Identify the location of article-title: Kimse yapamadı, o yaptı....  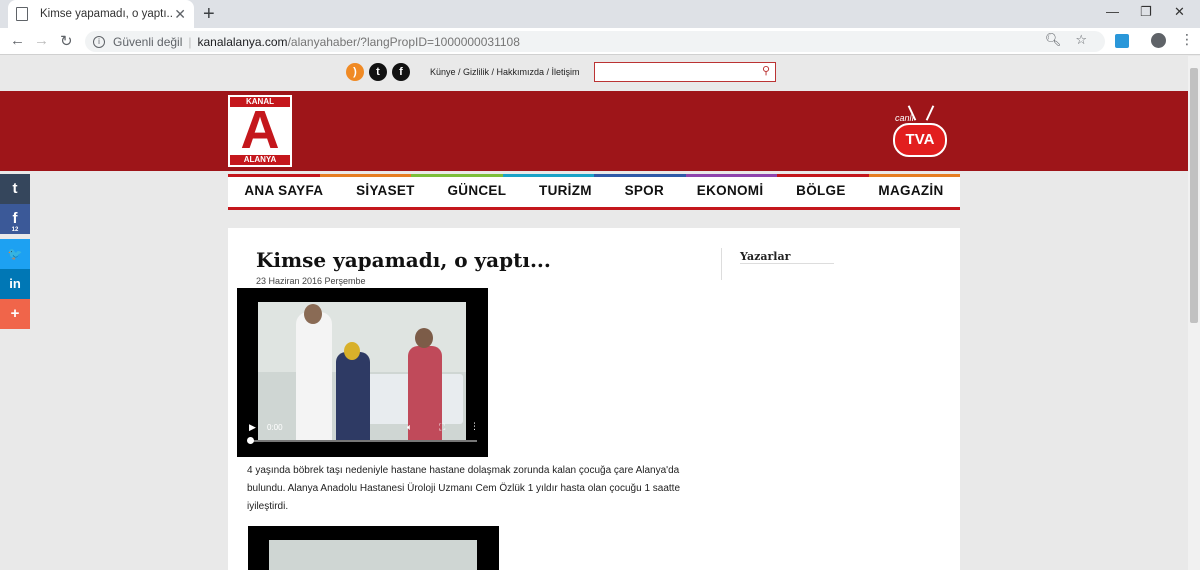
(403, 260).